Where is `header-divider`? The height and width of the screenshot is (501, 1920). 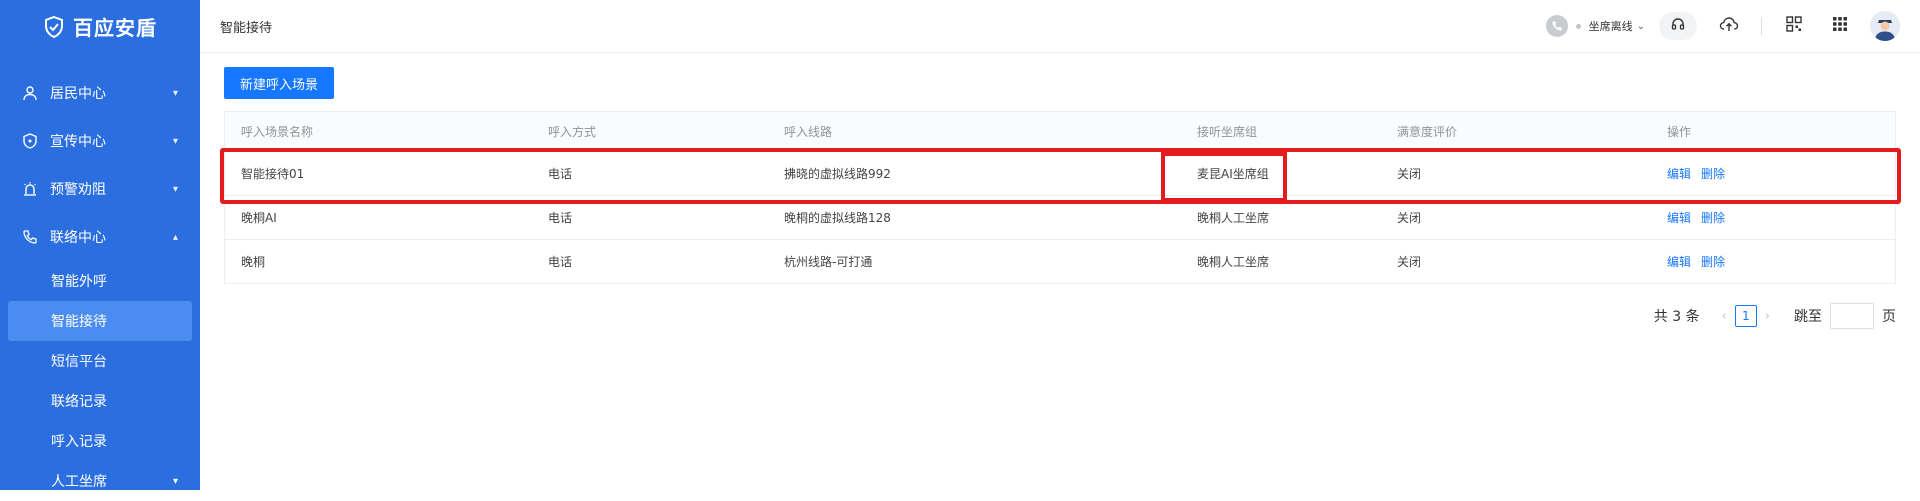 header-divider is located at coordinates (1761, 26).